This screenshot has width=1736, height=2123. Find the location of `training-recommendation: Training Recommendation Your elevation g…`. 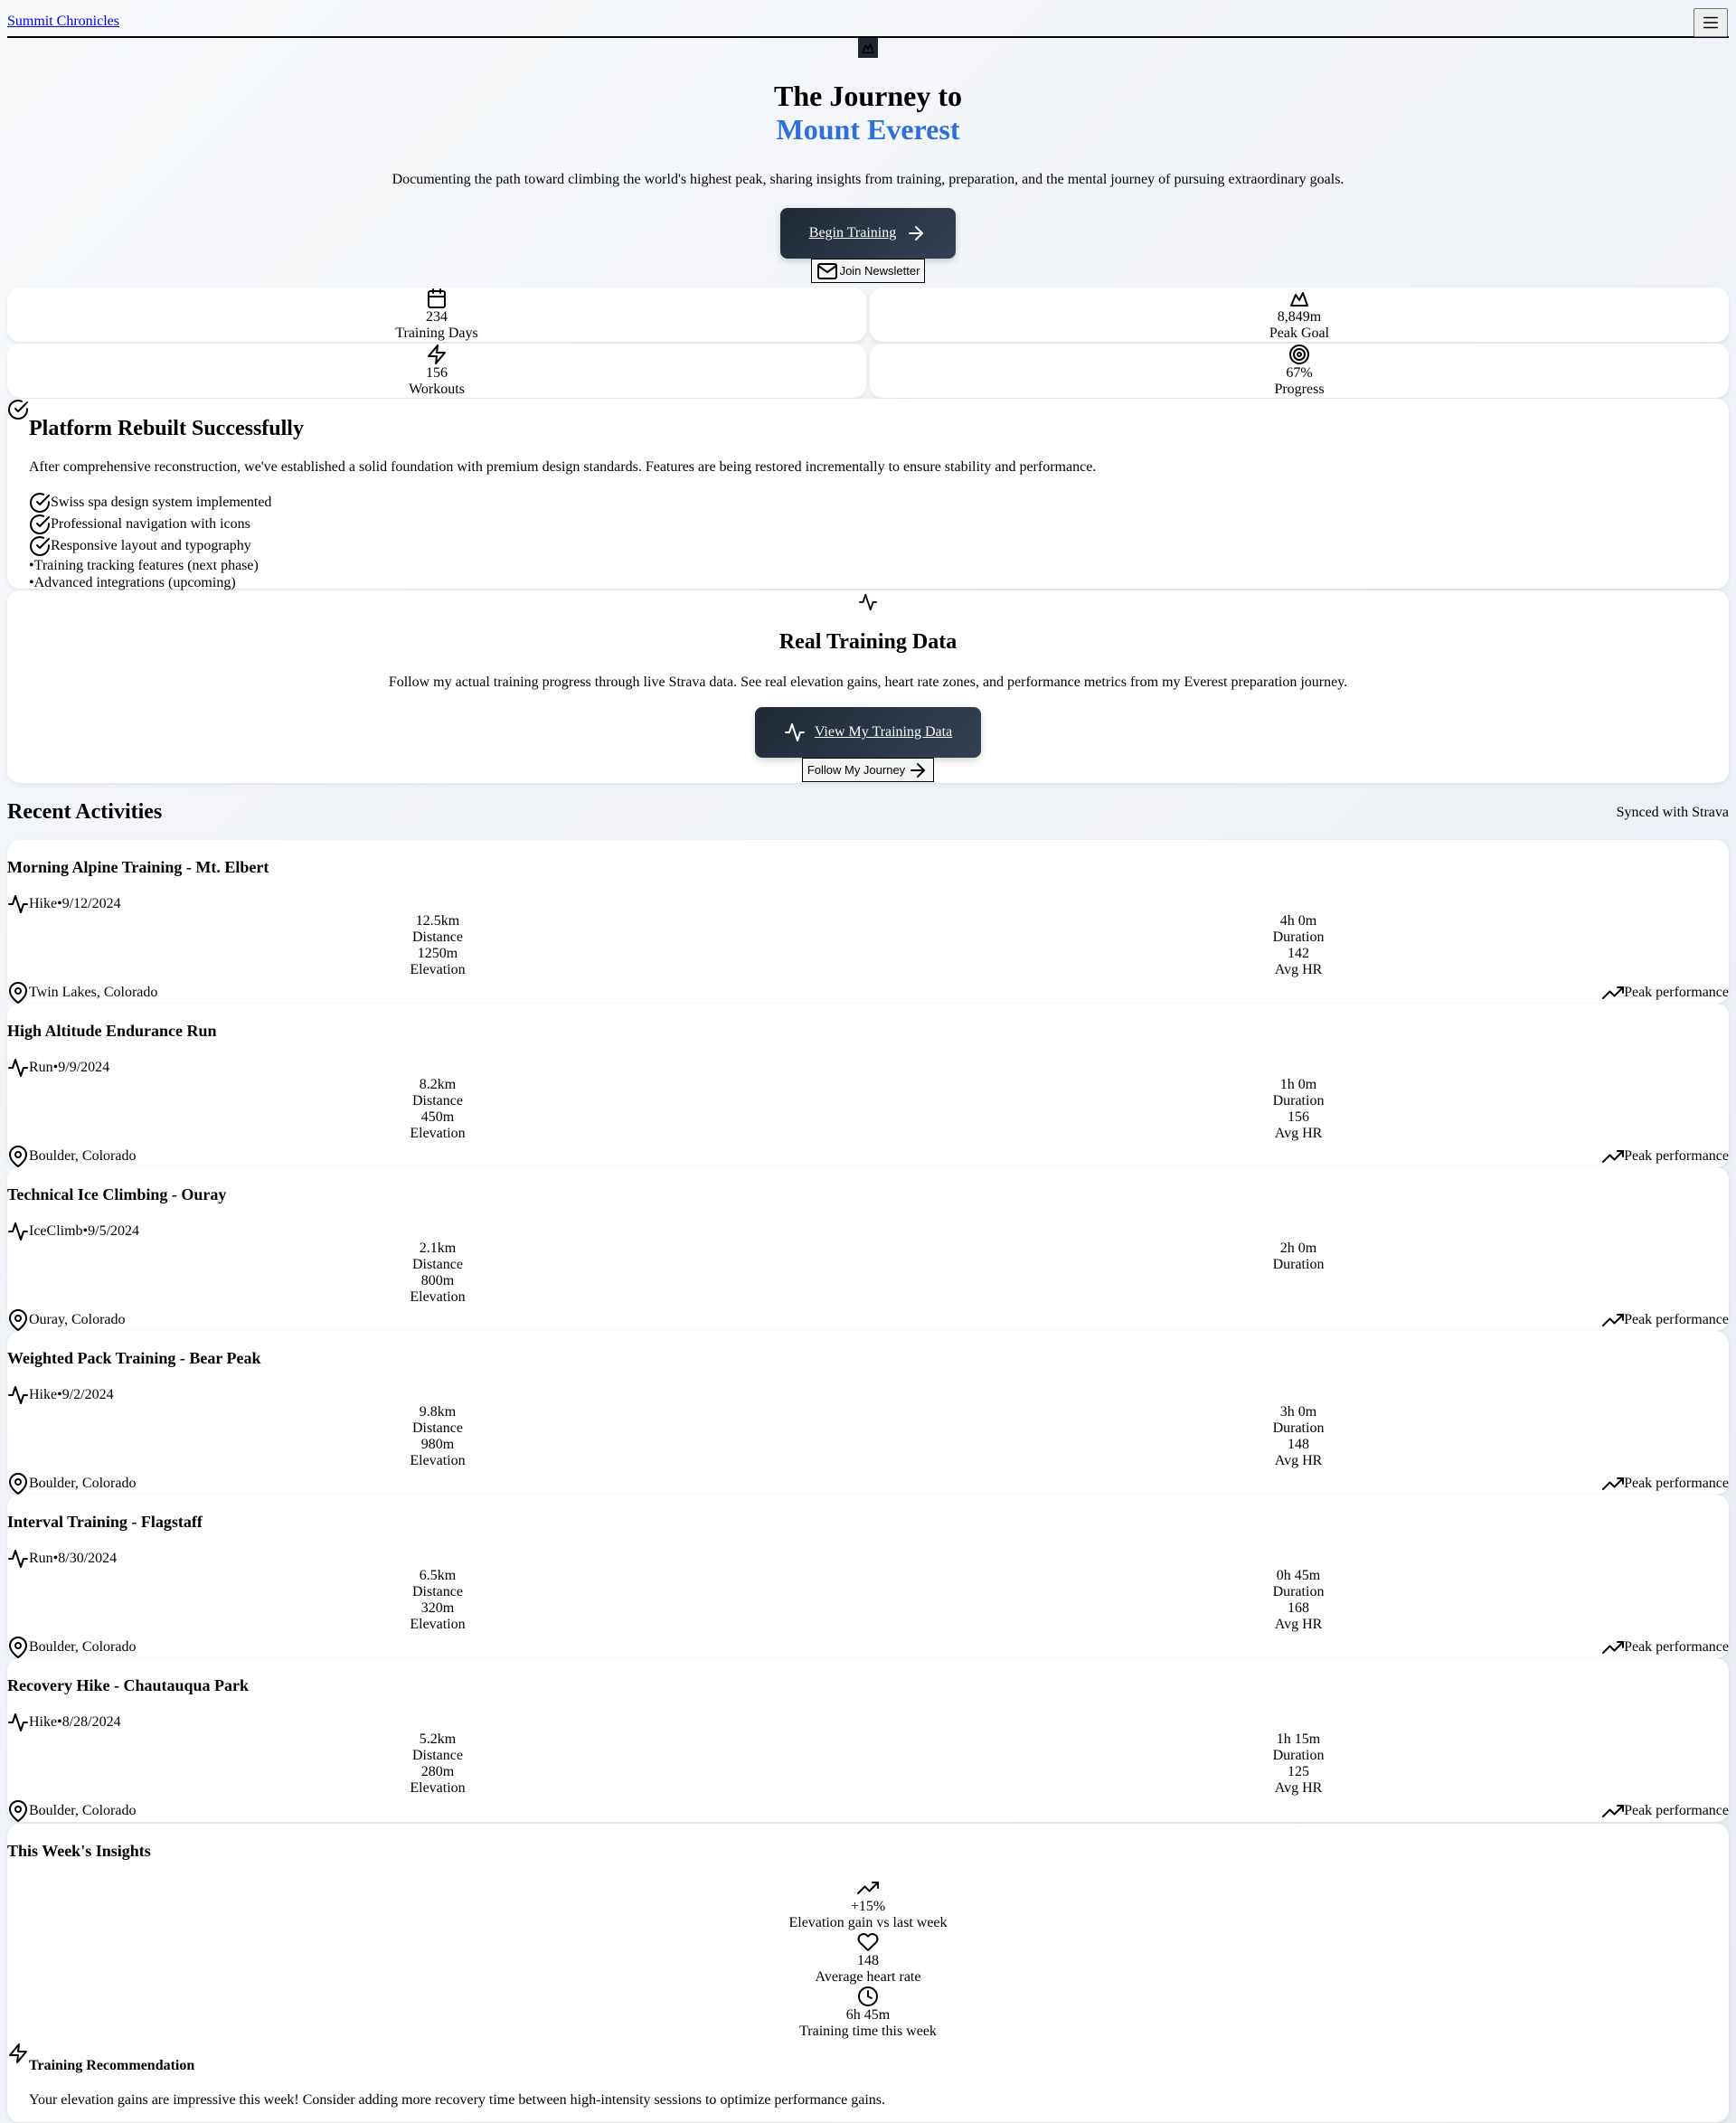

training-recommendation: Training Recommendation Your elevation g… is located at coordinates (868, 2076).